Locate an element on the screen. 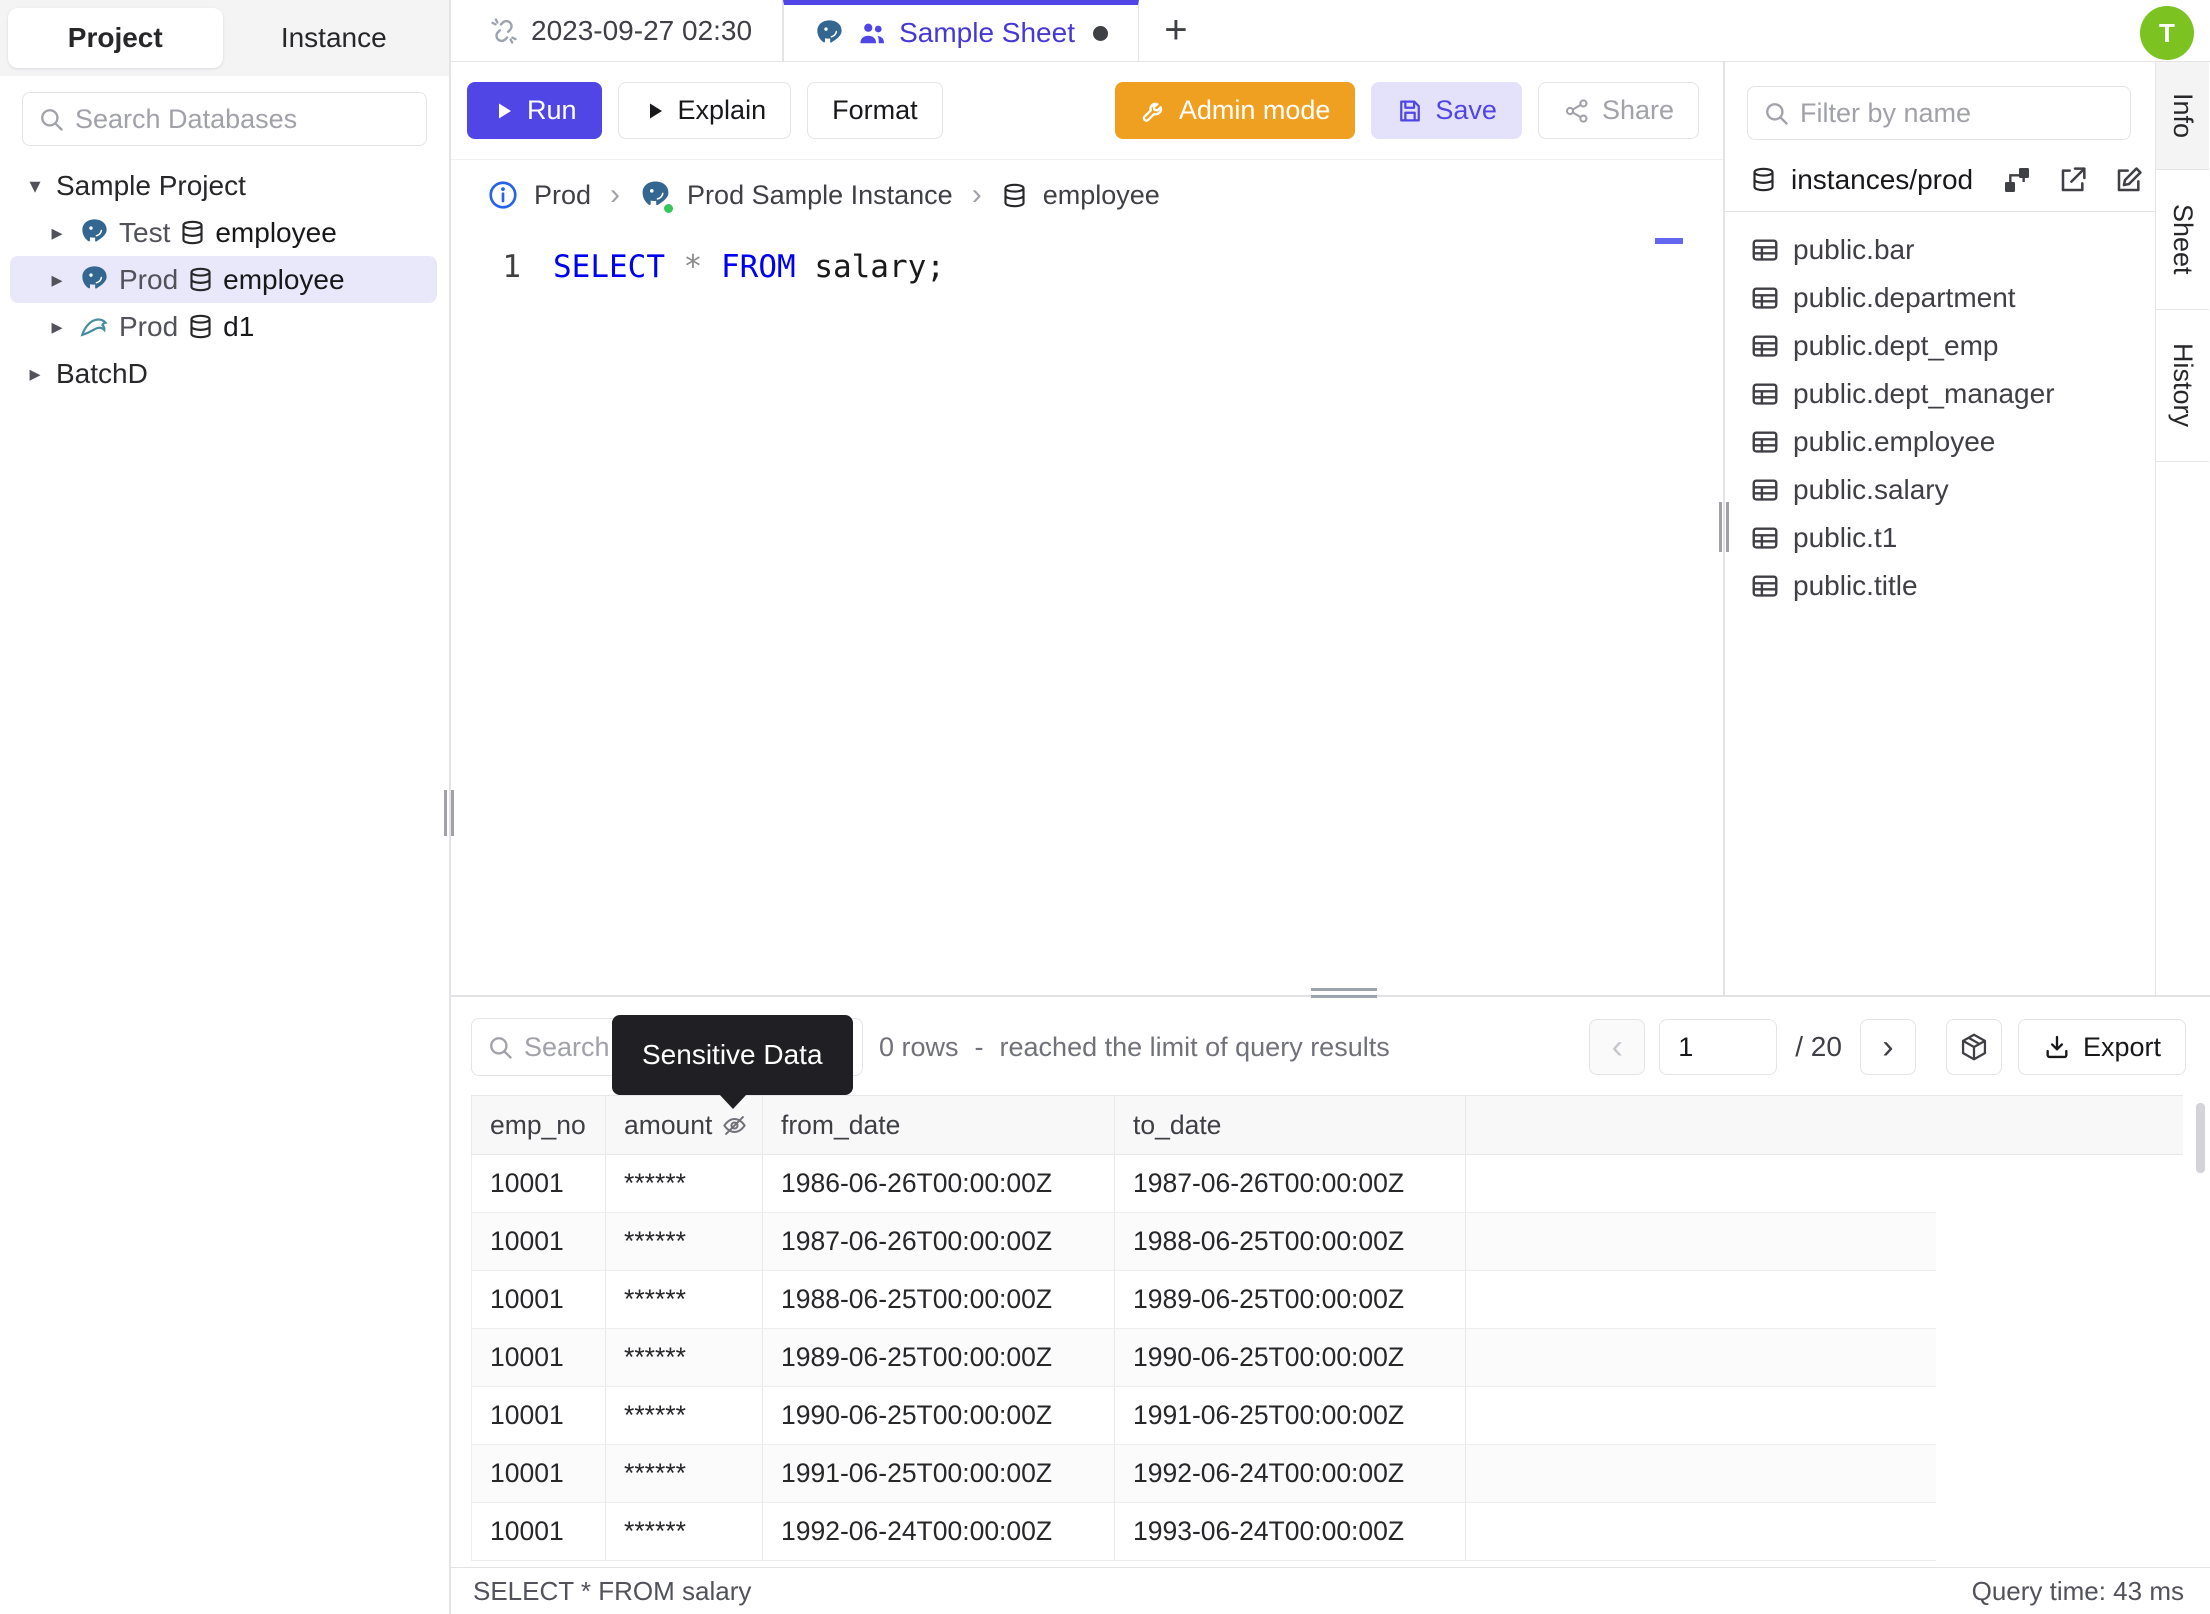 Image resolution: width=2210 pixels, height=1614 pixels. edit-schema-icon is located at coordinates (2129, 180).